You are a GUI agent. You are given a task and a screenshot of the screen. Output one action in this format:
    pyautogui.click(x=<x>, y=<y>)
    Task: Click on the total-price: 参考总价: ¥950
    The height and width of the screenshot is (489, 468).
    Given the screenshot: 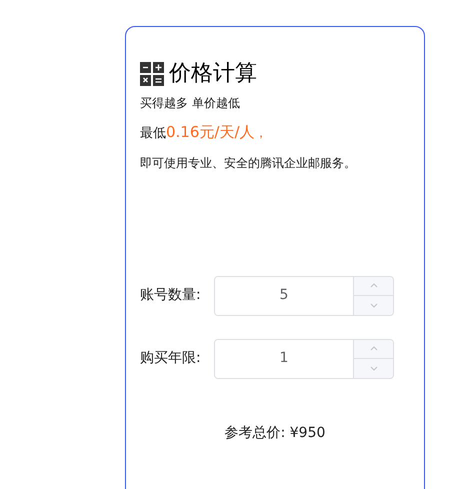 What is the action you would take?
    pyautogui.click(x=275, y=433)
    